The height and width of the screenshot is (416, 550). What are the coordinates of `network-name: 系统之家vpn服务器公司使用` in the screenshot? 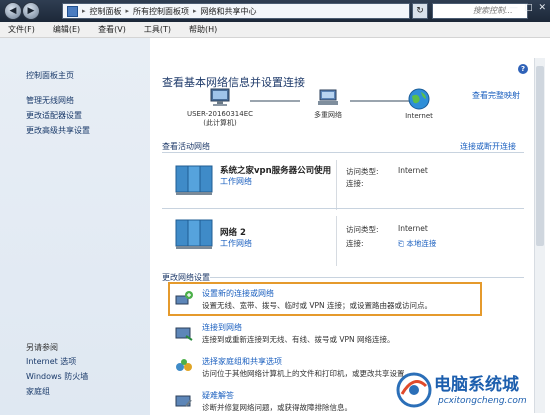 It's located at (276, 171).